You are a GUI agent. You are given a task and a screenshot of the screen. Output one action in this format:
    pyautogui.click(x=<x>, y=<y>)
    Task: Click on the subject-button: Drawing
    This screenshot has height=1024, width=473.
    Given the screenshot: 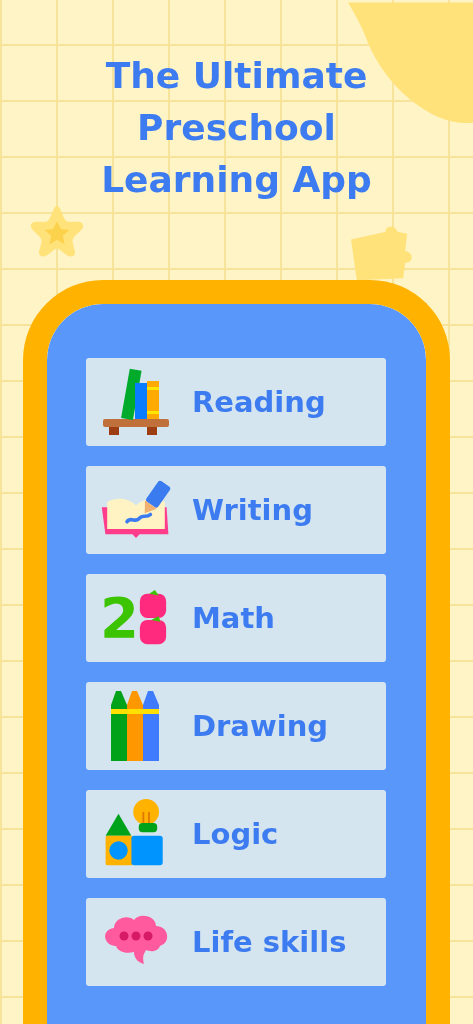 What is the action you would take?
    pyautogui.click(x=236, y=726)
    